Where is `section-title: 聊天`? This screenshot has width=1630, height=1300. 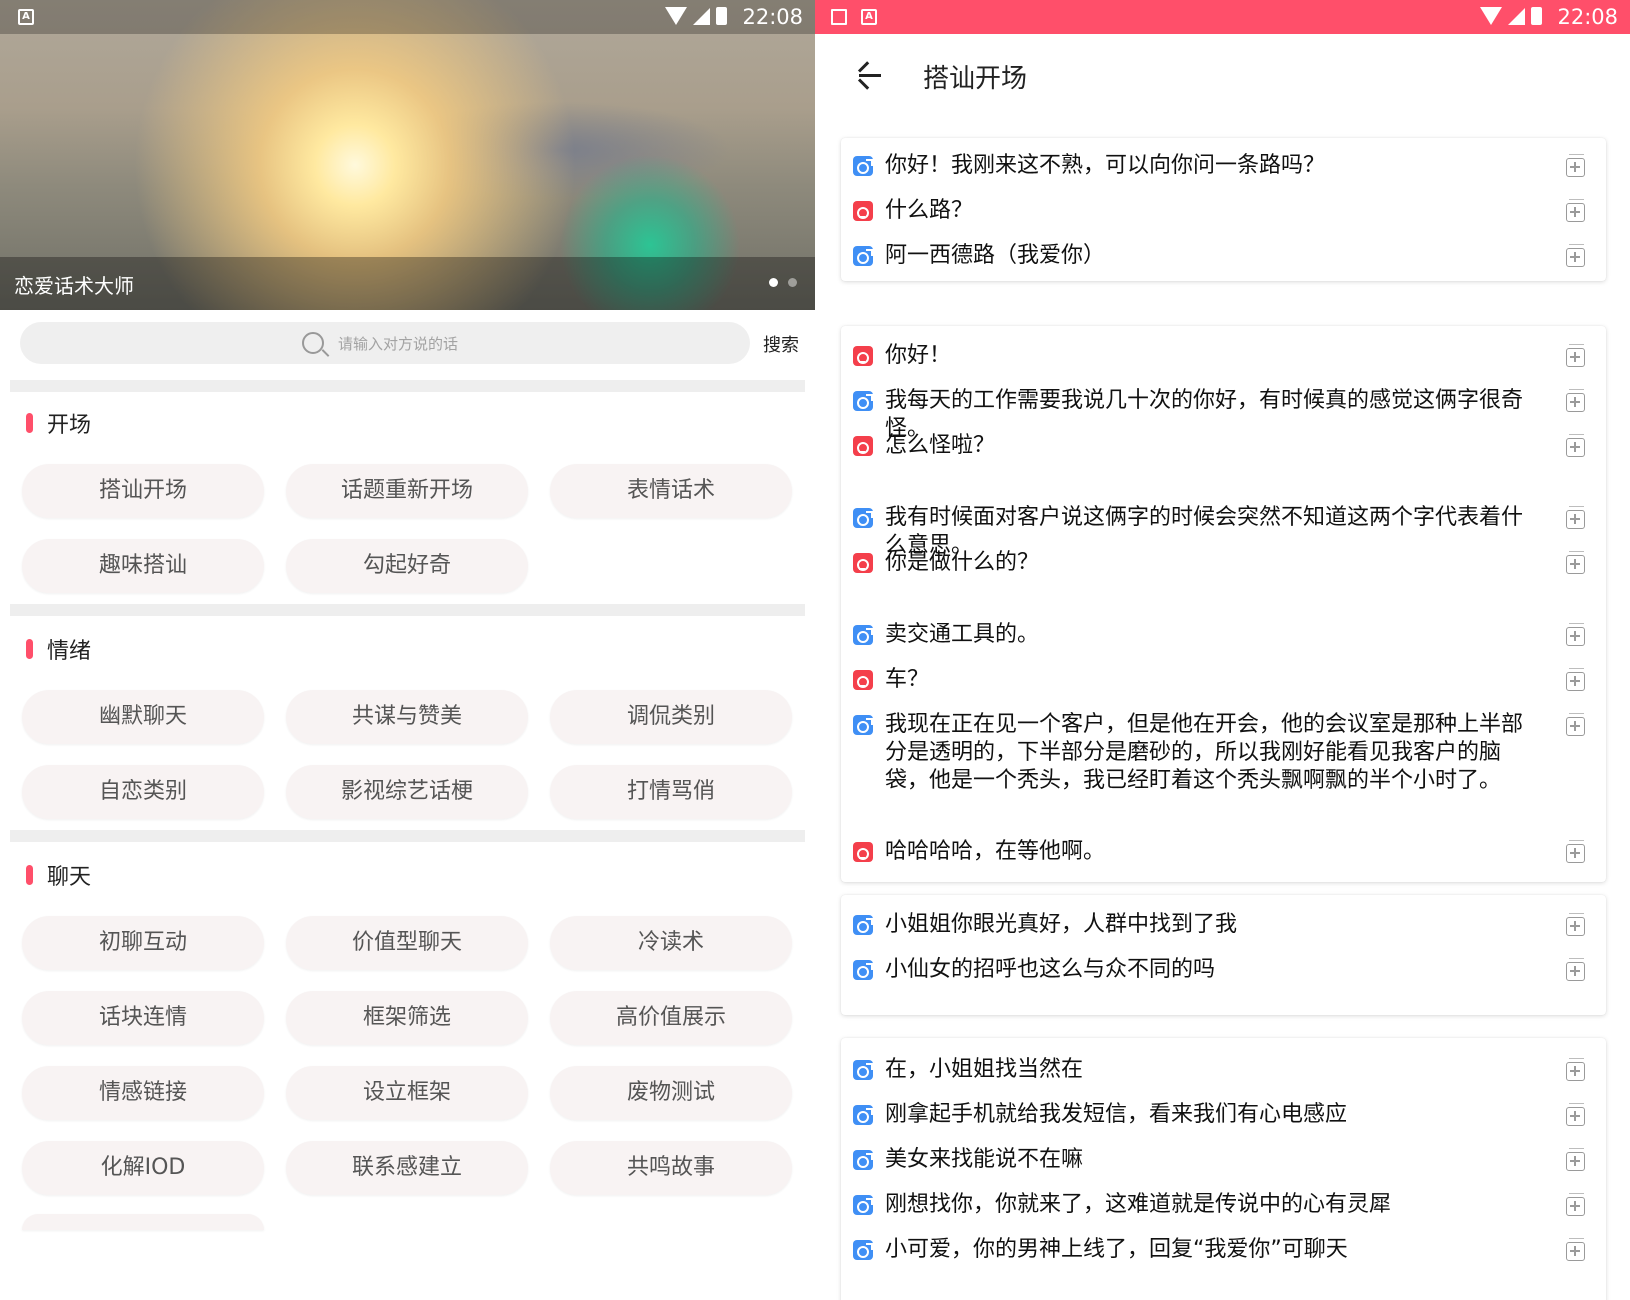 section-title: 聊天 is located at coordinates (69, 877).